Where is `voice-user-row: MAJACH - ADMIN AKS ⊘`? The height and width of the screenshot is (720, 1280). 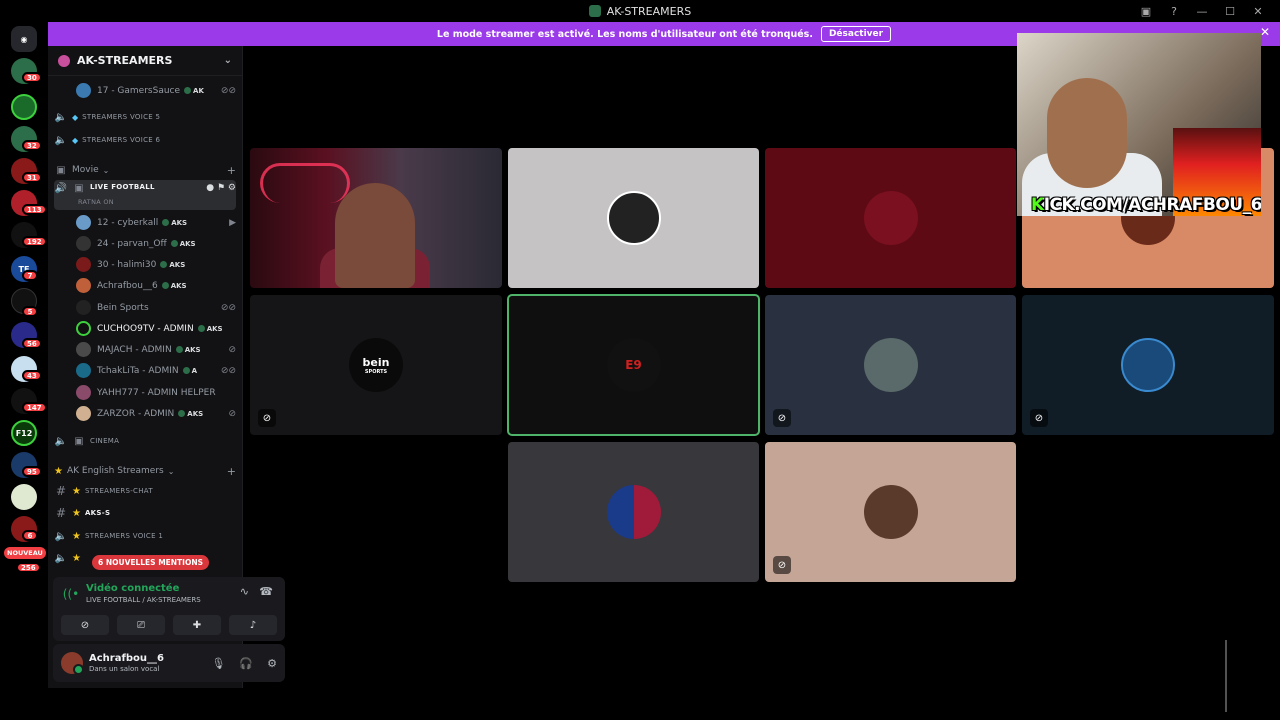
voice-user-row: MAJACH - ADMIN AKS ⊘ is located at coordinates (156, 349).